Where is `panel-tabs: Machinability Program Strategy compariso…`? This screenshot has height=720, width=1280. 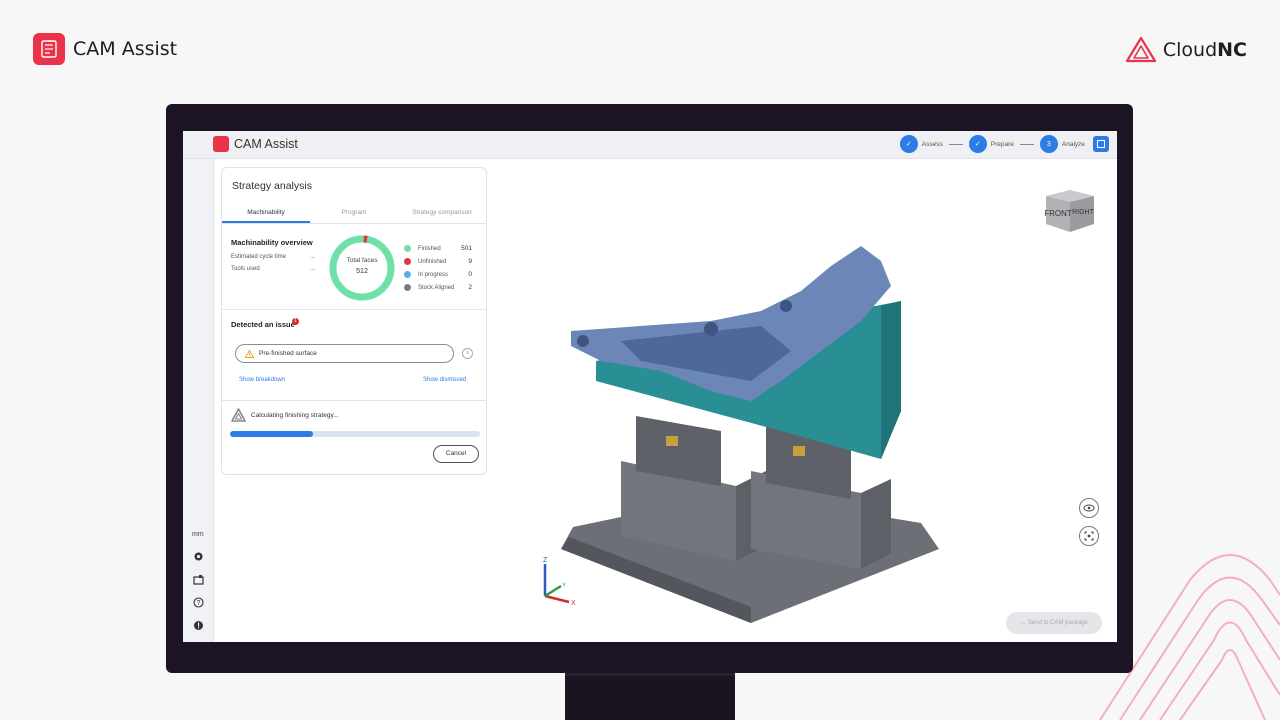 panel-tabs: Machinability Program Strategy compariso… is located at coordinates (354, 213).